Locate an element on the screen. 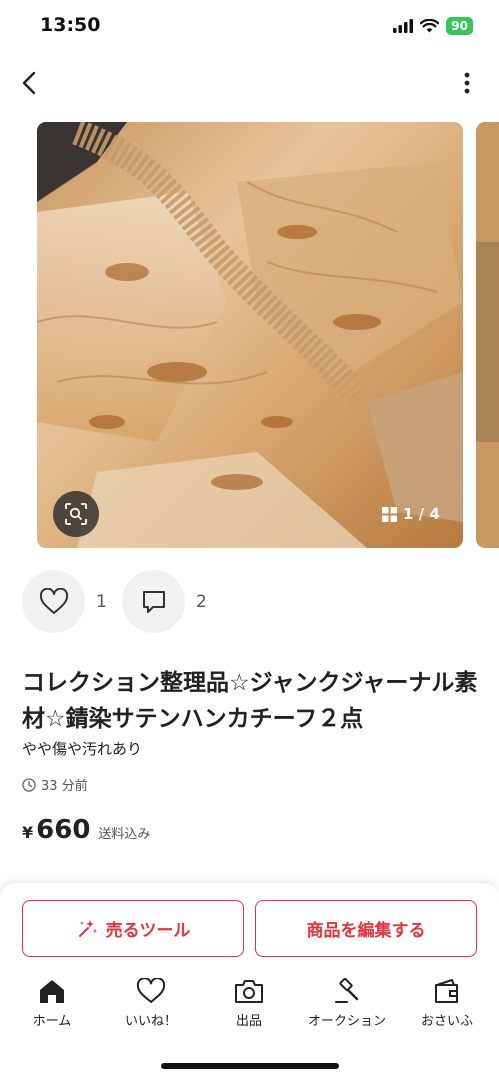 This screenshot has height=1080, width=499. status-icons: 90 is located at coordinates (433, 26).